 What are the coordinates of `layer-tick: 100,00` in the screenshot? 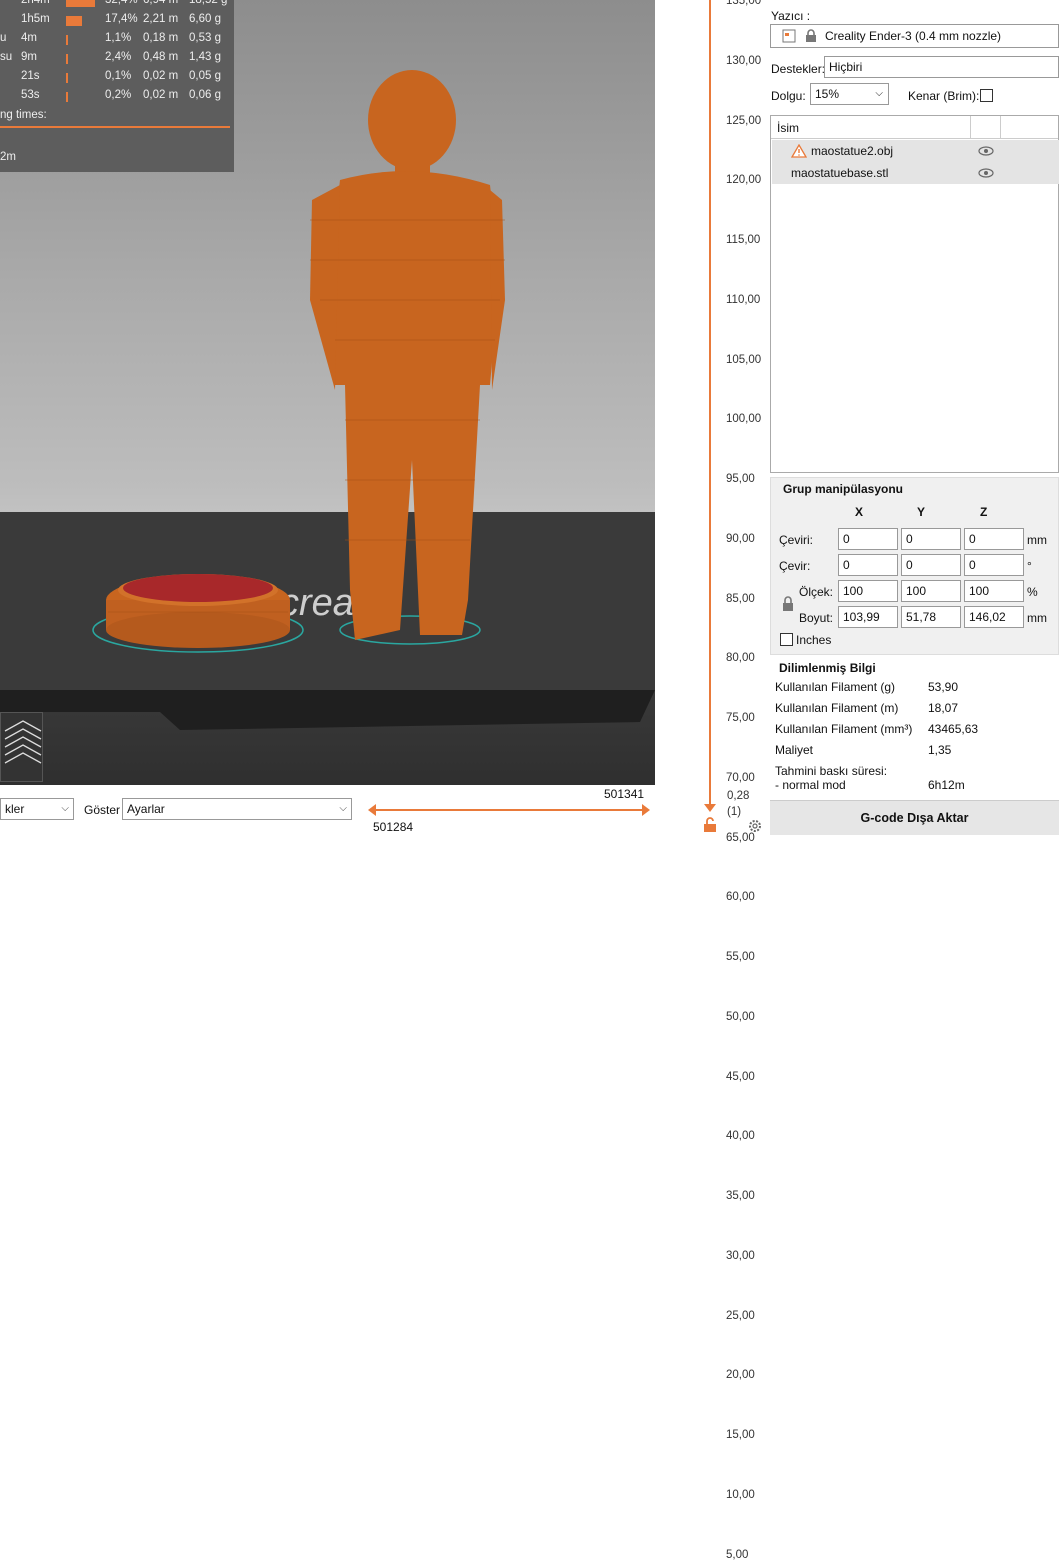 It's located at (744, 419).